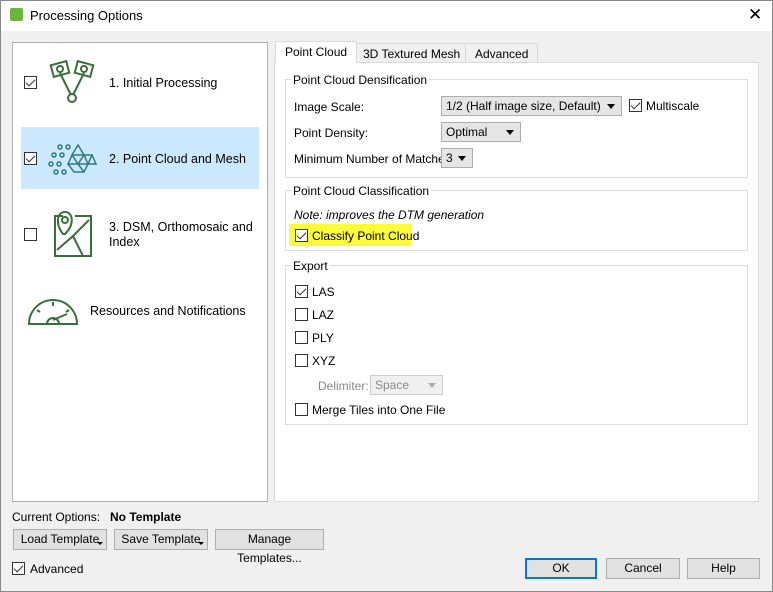 The height and width of the screenshot is (592, 773). I want to click on xyz-checkbox, so click(301, 360).